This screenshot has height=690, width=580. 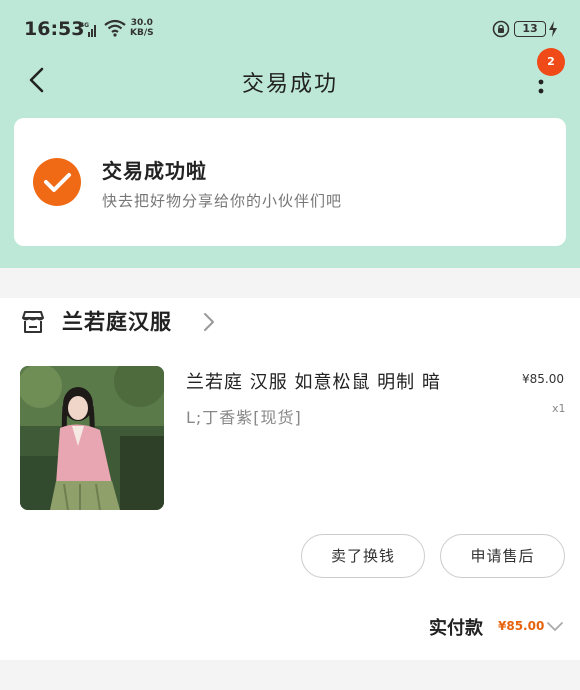 What do you see at coordinates (289, 84) in the screenshot?
I see `page-title: 交易成功` at bounding box center [289, 84].